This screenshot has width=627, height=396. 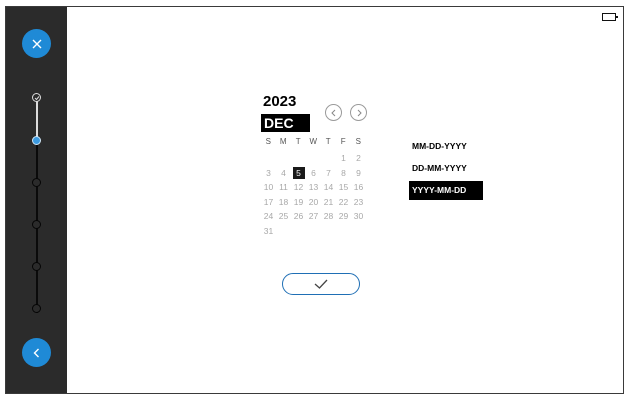 What do you see at coordinates (328, 216) in the screenshot?
I see `day-cell: 28` at bounding box center [328, 216].